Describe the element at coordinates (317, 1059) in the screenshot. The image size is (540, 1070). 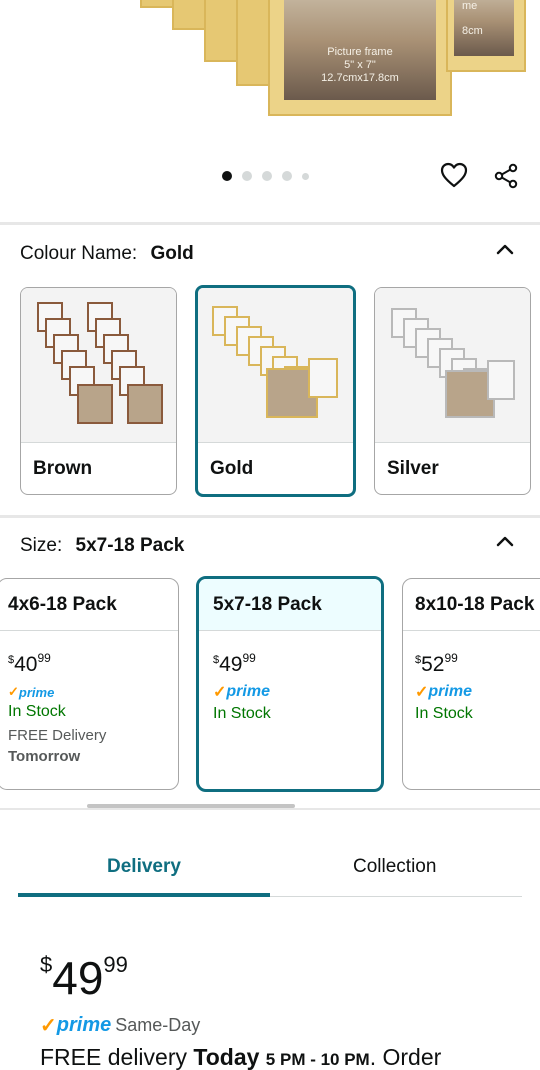
I see `delivery-window: 5 PM - 10 PM` at that location.